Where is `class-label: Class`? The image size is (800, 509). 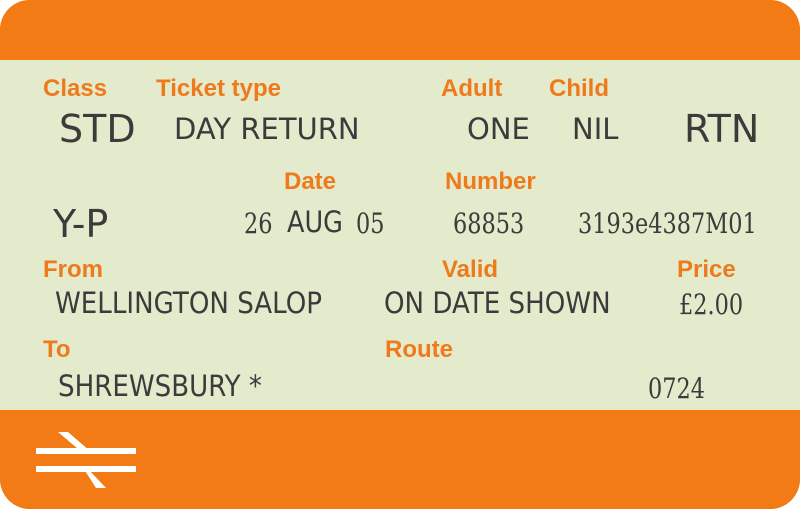 class-label: Class is located at coordinates (75, 88).